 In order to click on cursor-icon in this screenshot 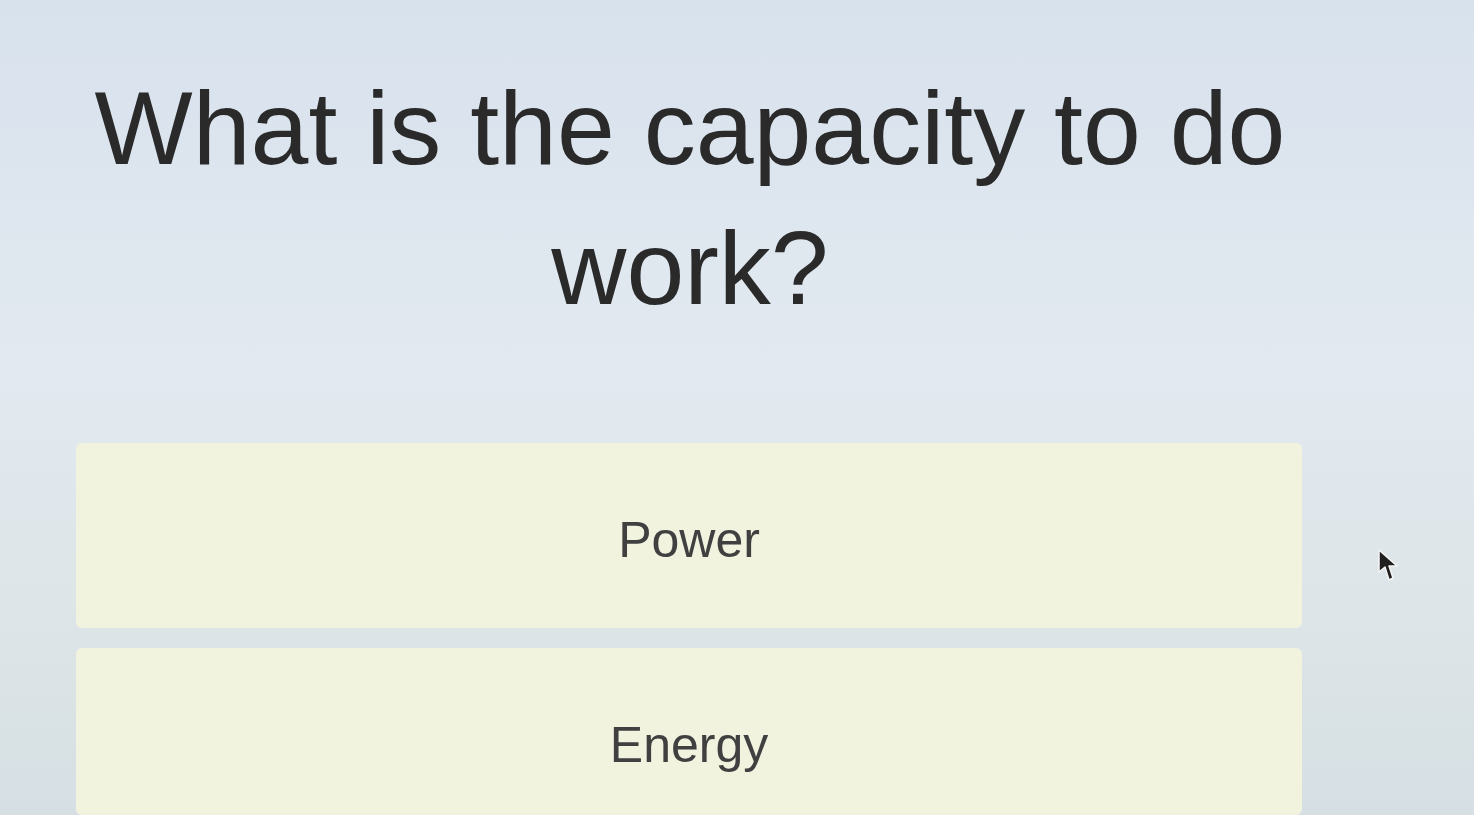, I will do `click(1388, 566)`.